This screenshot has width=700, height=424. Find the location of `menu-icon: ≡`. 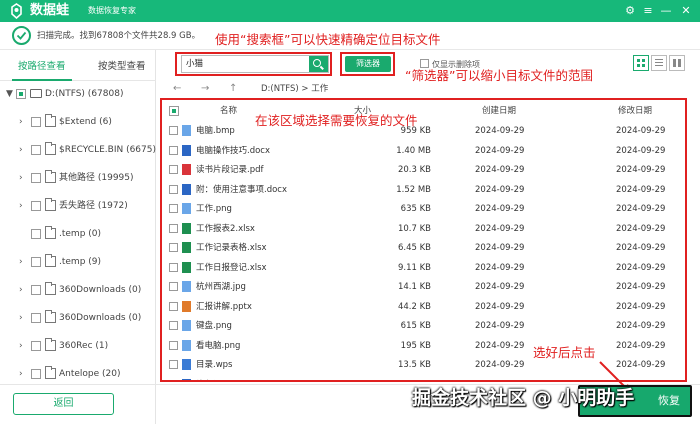

menu-icon: ≡ is located at coordinates (648, 11).